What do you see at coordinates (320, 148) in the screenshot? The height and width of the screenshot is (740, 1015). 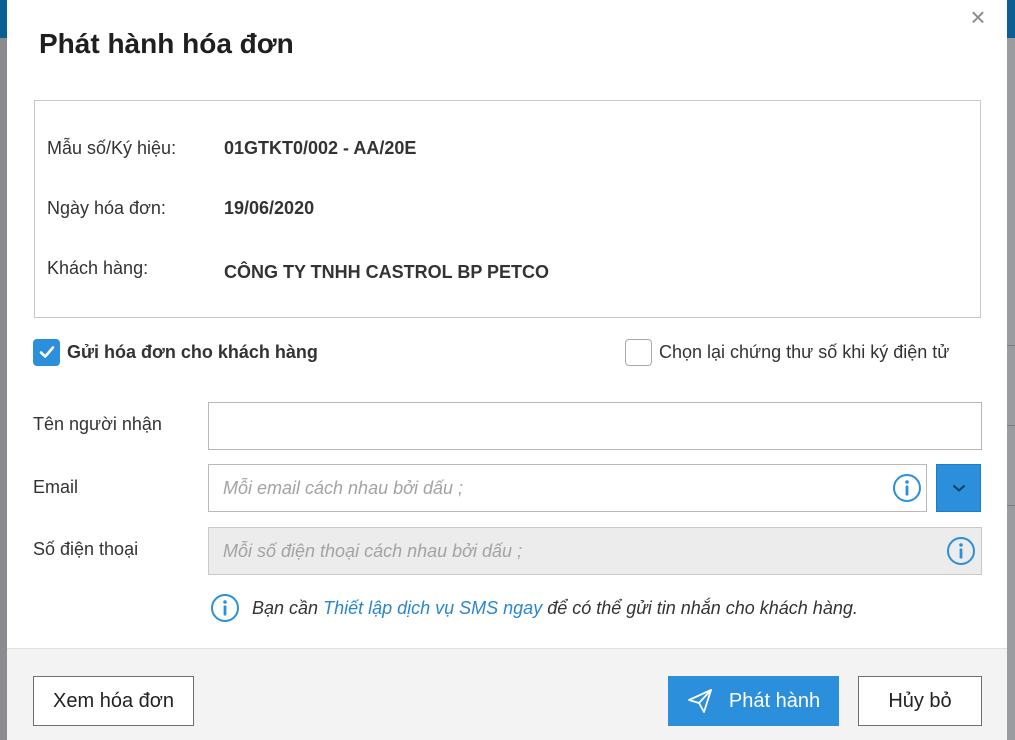 I see `template-symbol-value: 01GTKT0/002 - AA/20E` at bounding box center [320, 148].